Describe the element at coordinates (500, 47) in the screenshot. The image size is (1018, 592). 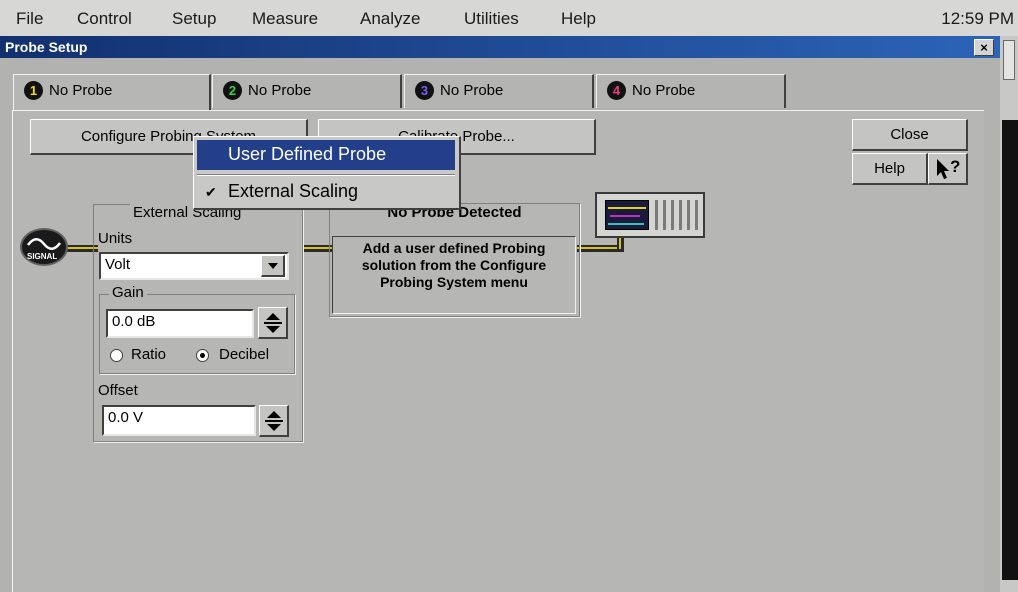
I see `dialog-titlebar: Probe Setup ×` at that location.